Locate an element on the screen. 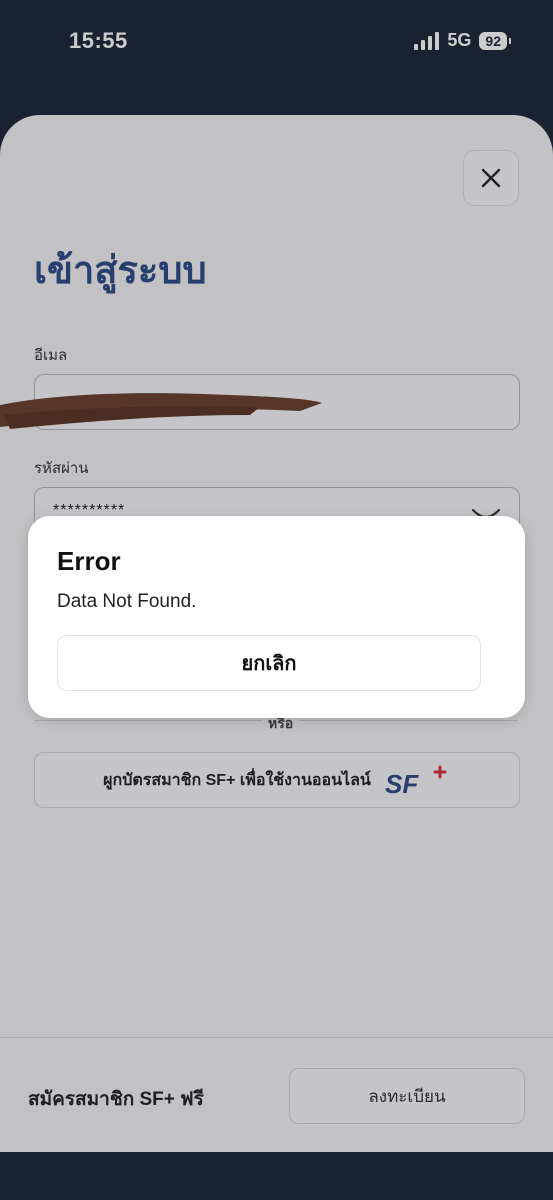 The width and height of the screenshot is (553, 1200). error-message: Data Not Found. is located at coordinates (127, 601).